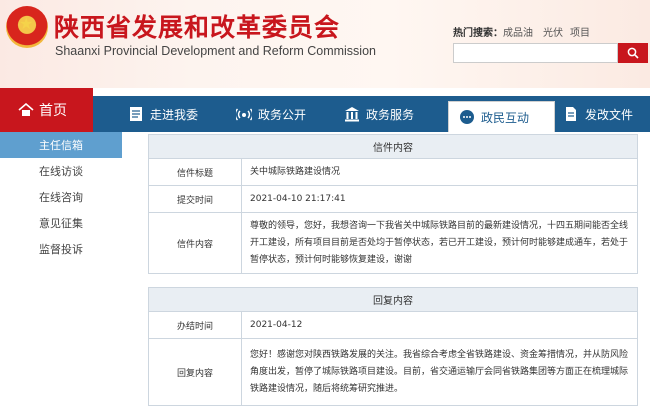 Image resolution: width=650 pixels, height=407 pixels. I want to click on letter-title-value: 关中城际铁路建设情况, so click(295, 171).